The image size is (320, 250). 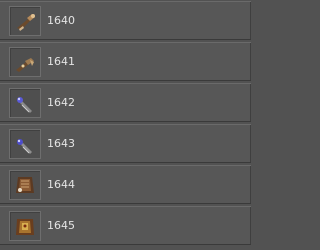 I want to click on list-item: 1645, so click(x=125, y=225).